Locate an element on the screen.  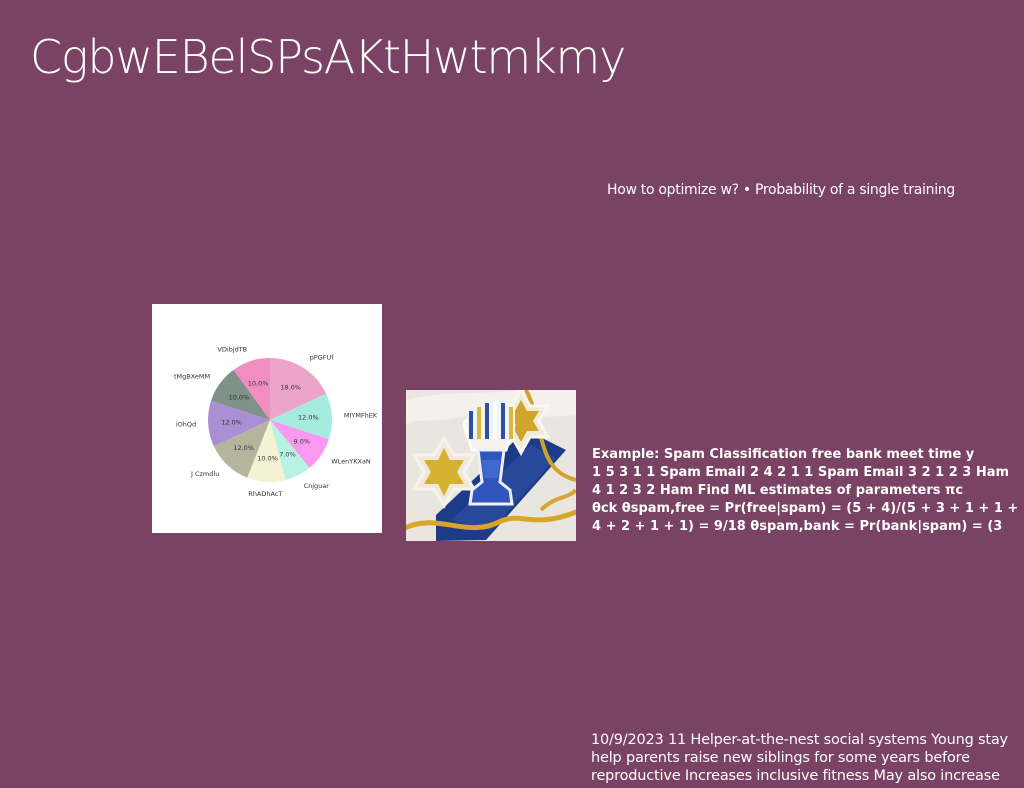
pie-category-label: tMgBXeMM is located at coordinates (192, 377).